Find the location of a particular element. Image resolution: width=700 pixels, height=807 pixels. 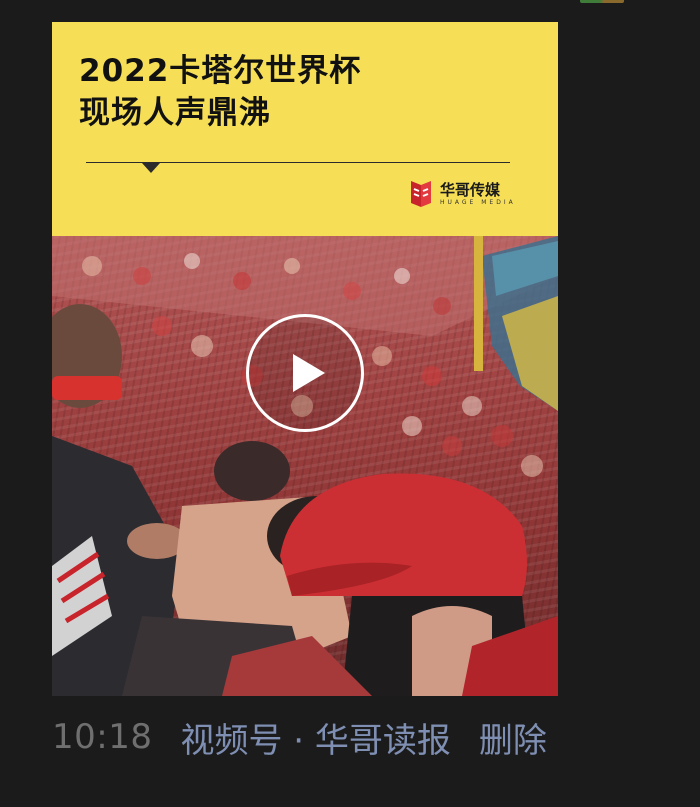

delete-link: 删除 is located at coordinates (513, 737).